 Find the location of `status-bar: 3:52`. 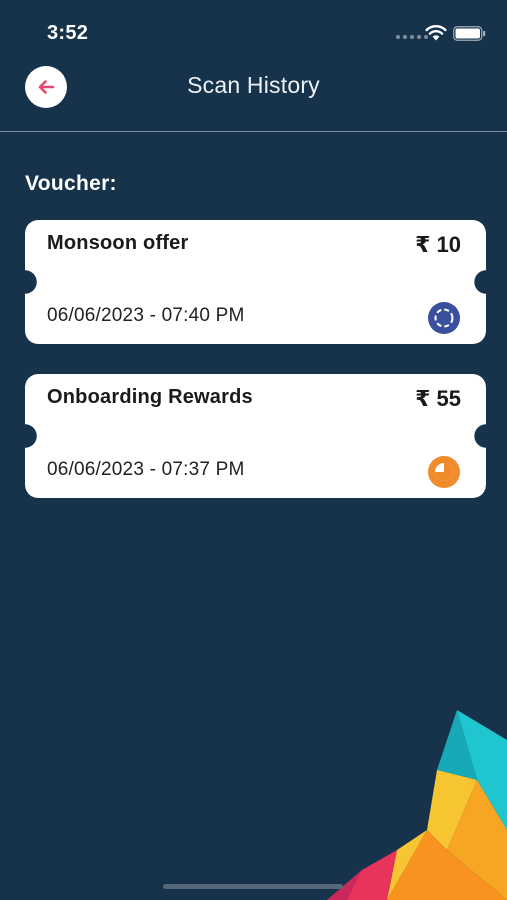

status-bar: 3:52 is located at coordinates (253, 32).